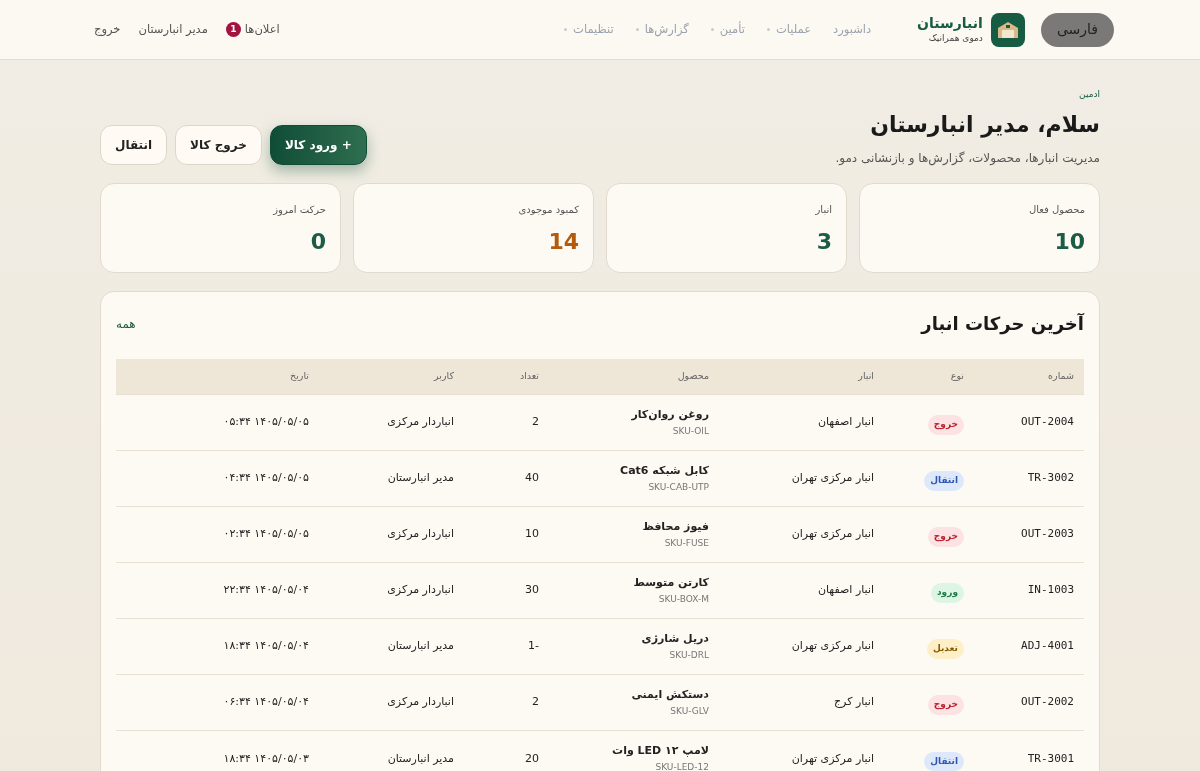  Describe the element at coordinates (624, 376) in the screenshot. I see `column-header: محصول` at that location.